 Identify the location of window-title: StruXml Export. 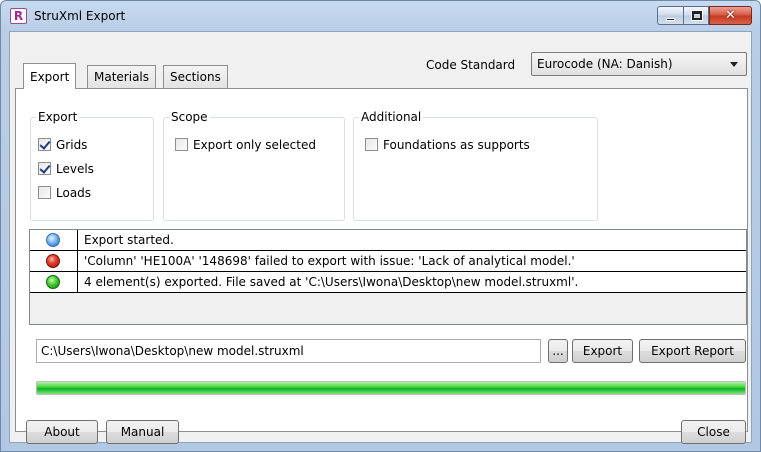
(80, 16).